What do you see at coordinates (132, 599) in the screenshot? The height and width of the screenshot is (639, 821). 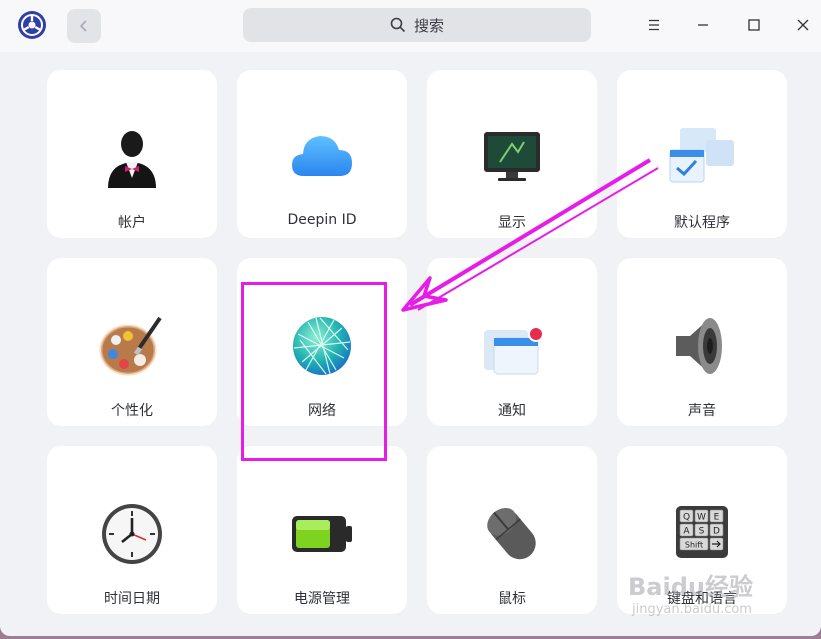 I see `tile-label: 时间日期` at bounding box center [132, 599].